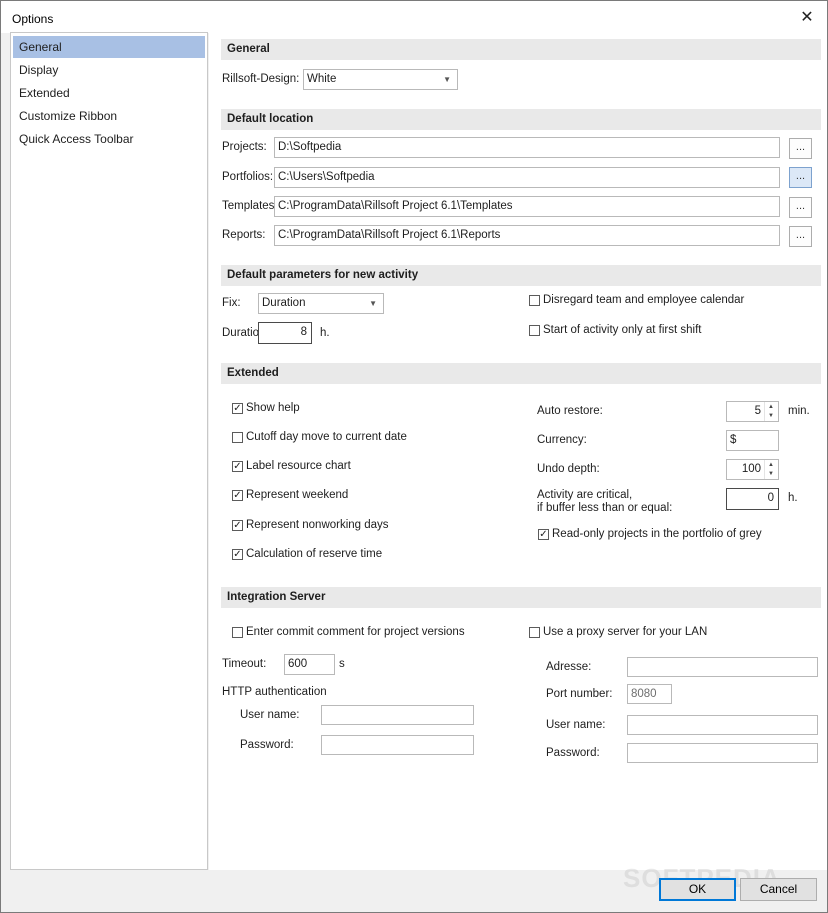  I want to click on undo-depth-value: 100, so click(751, 469).